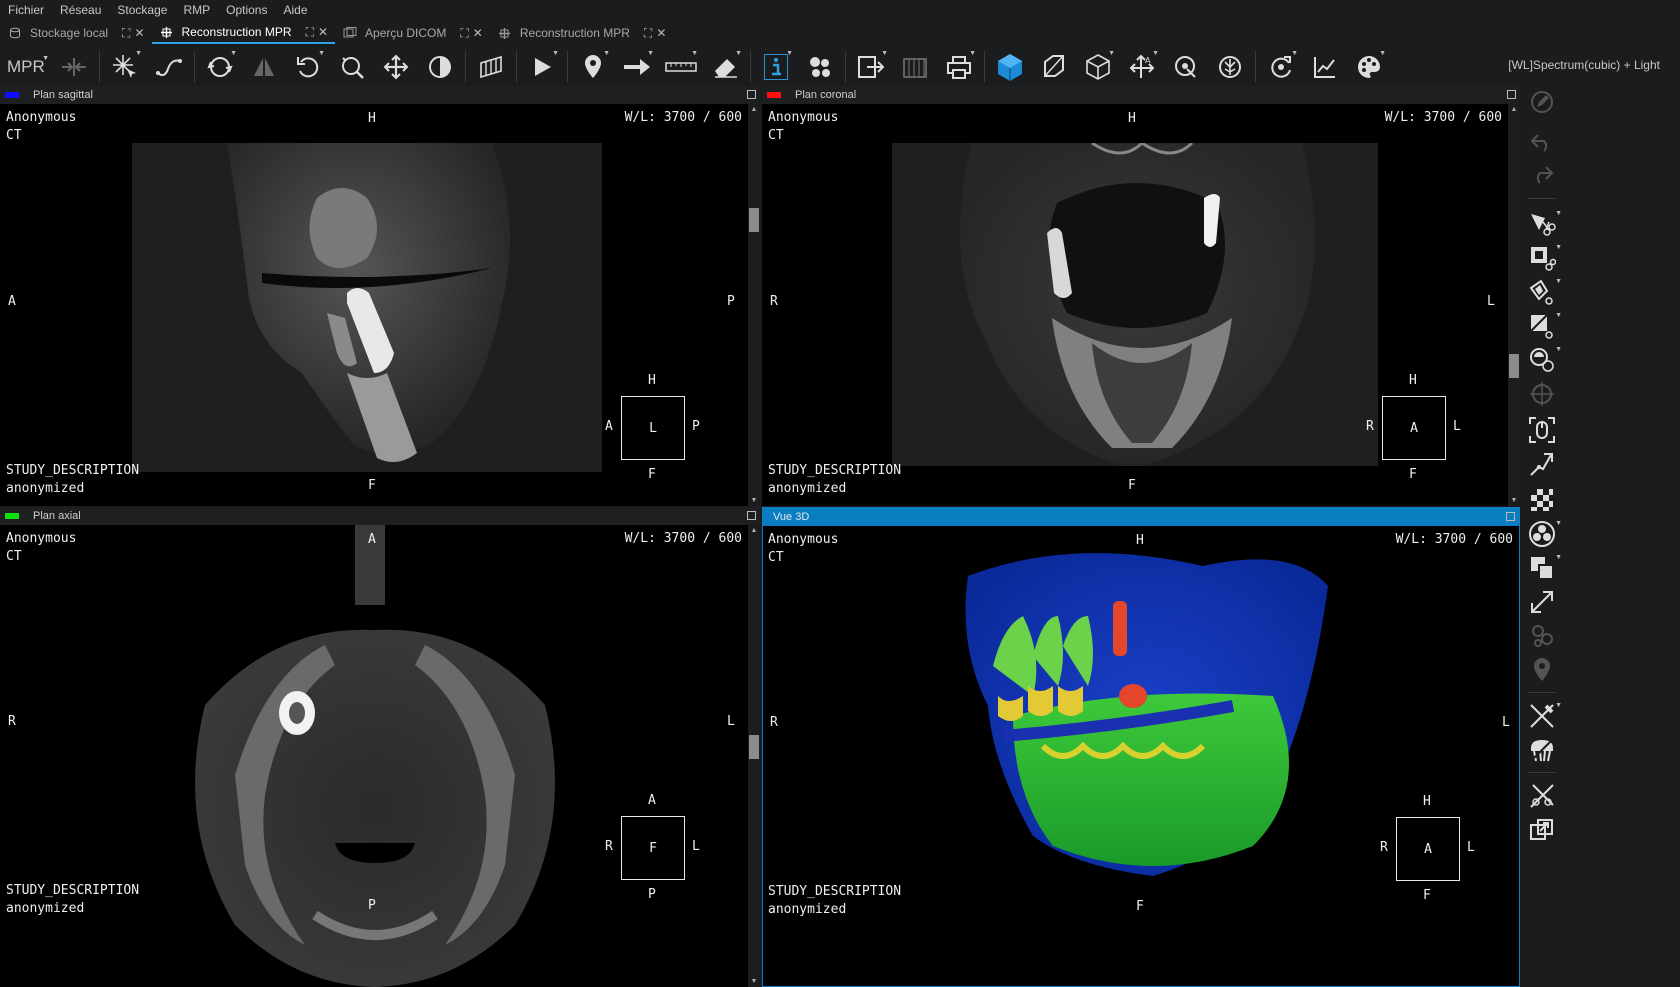 The height and width of the screenshot is (987, 1680). Describe the element at coordinates (1542, 258) in the screenshot. I see `cut-box-button: ▼` at that location.